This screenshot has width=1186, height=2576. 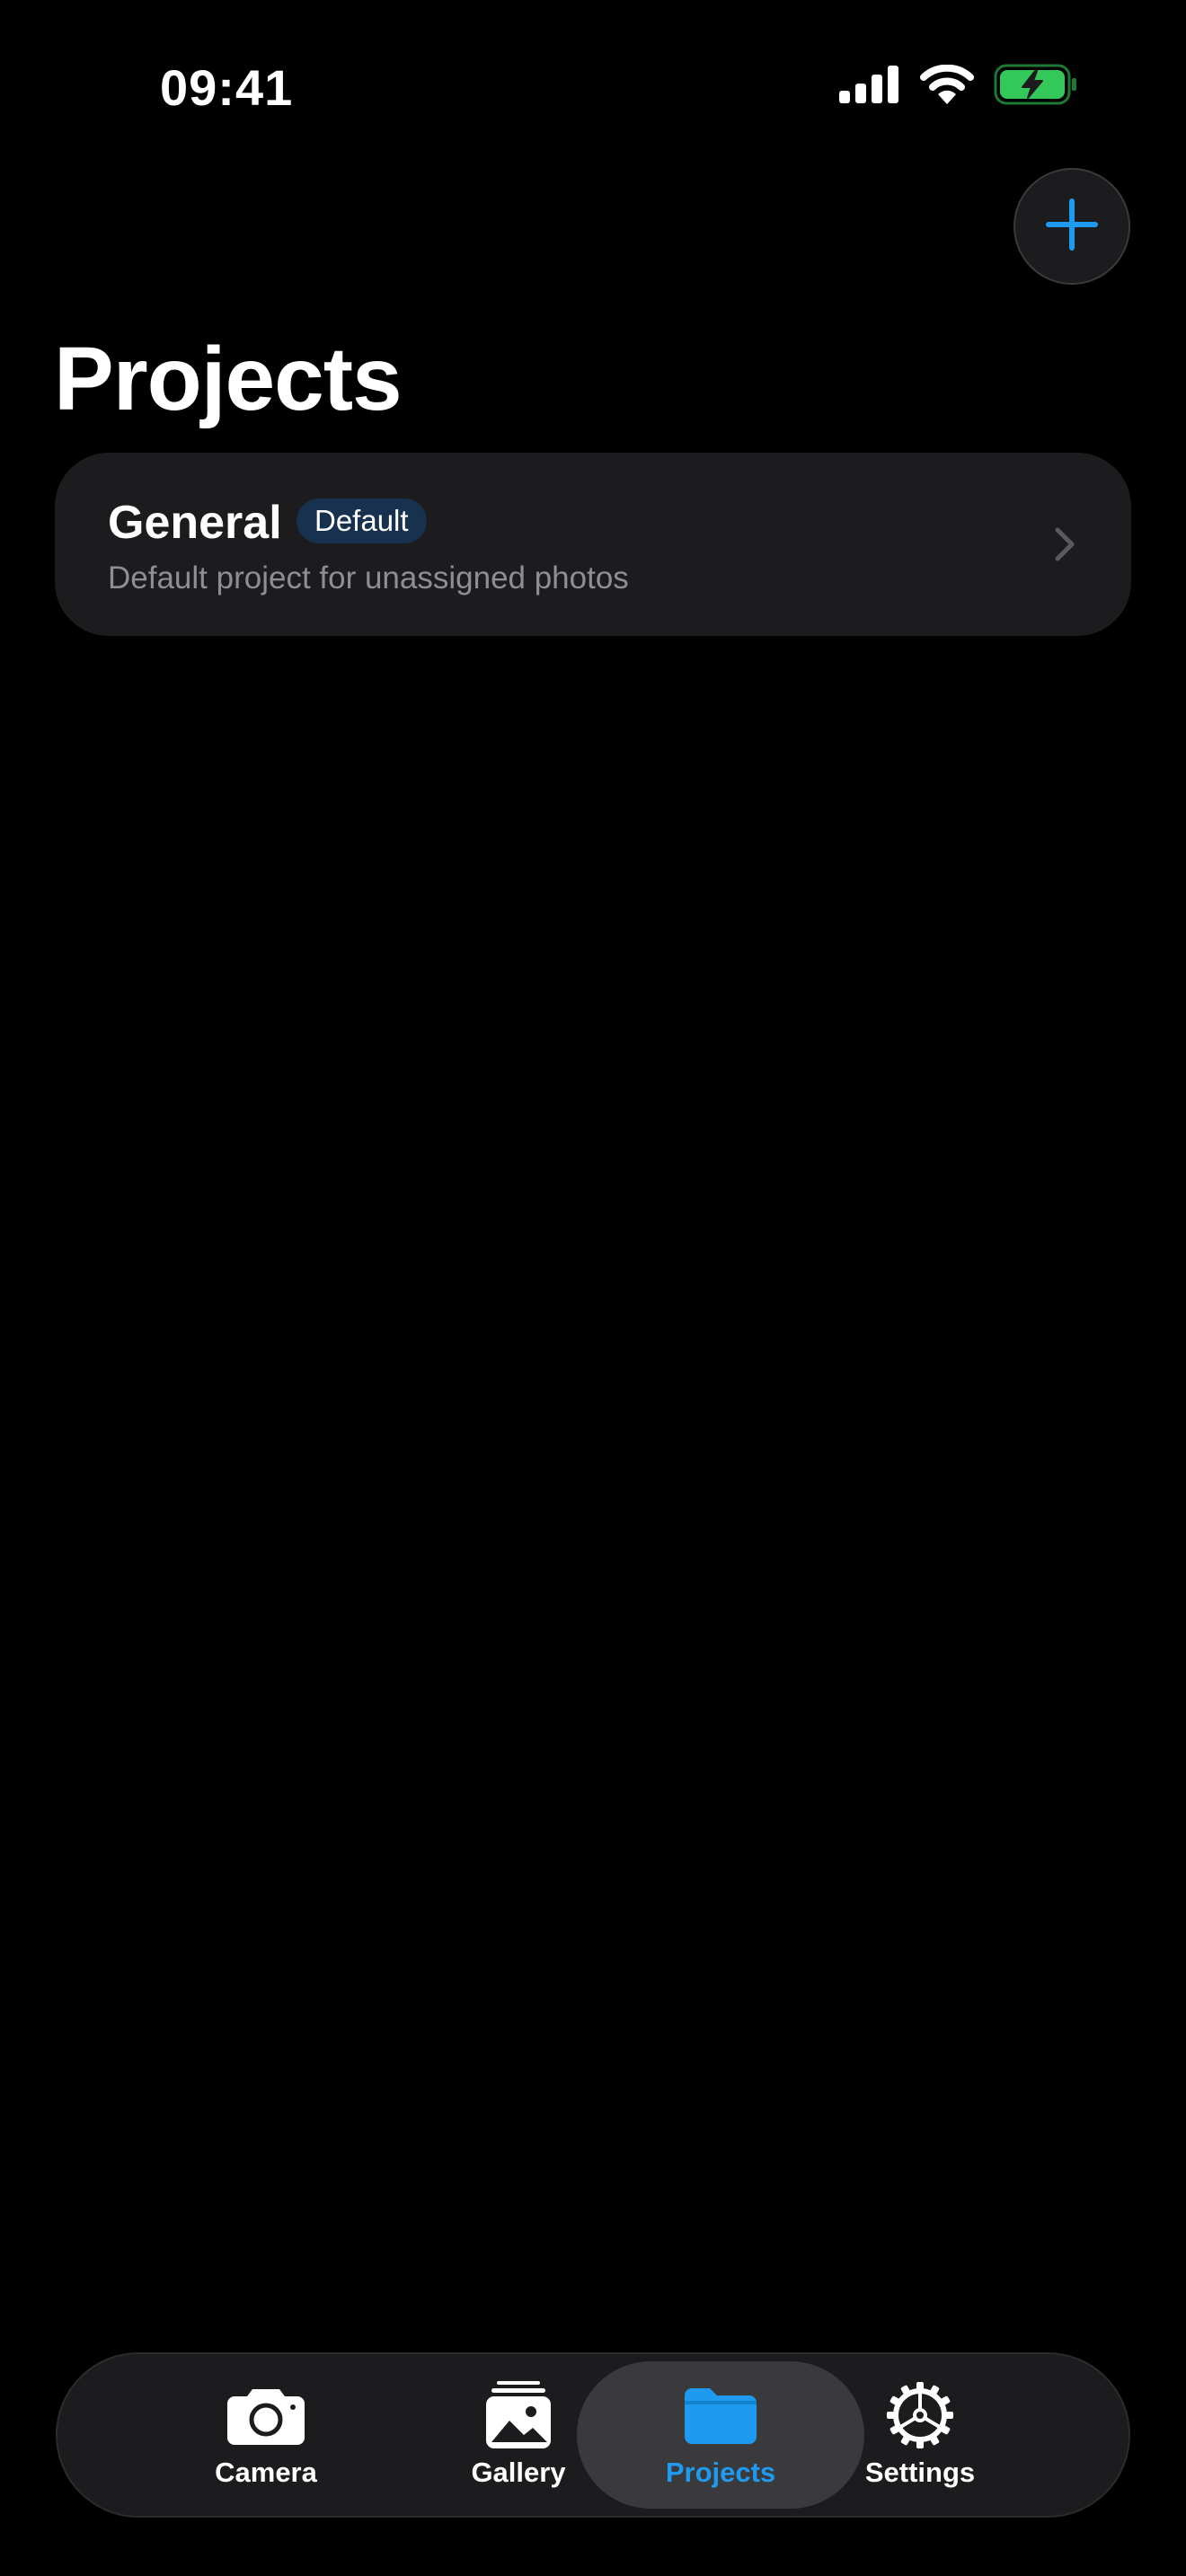 I want to click on project-description: Default project for unassigned photos, so click(x=368, y=577).